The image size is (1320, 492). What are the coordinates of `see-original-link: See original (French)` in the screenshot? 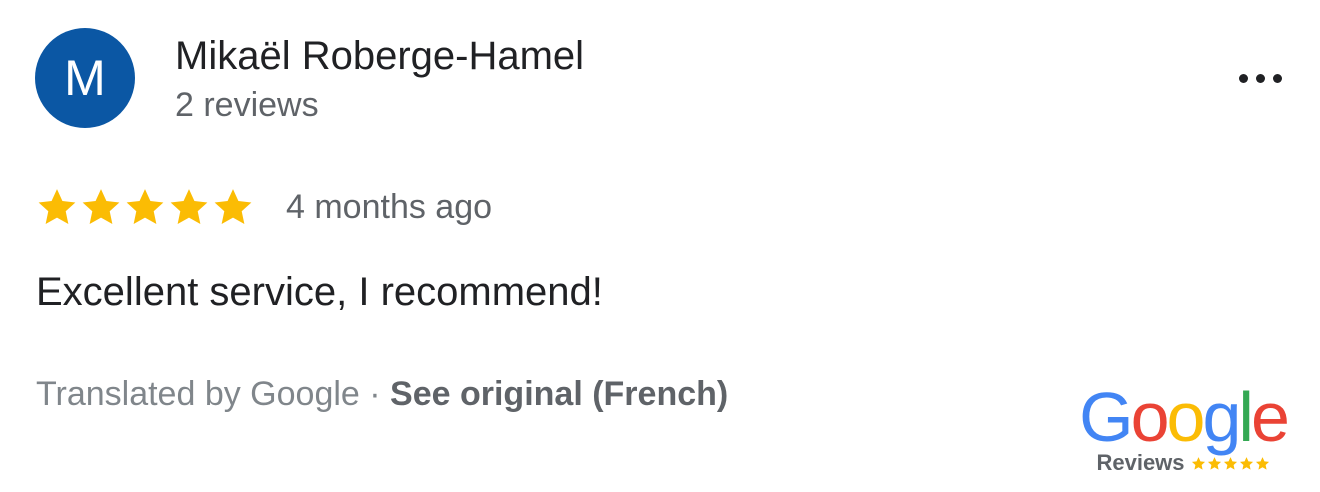 It's located at (559, 394).